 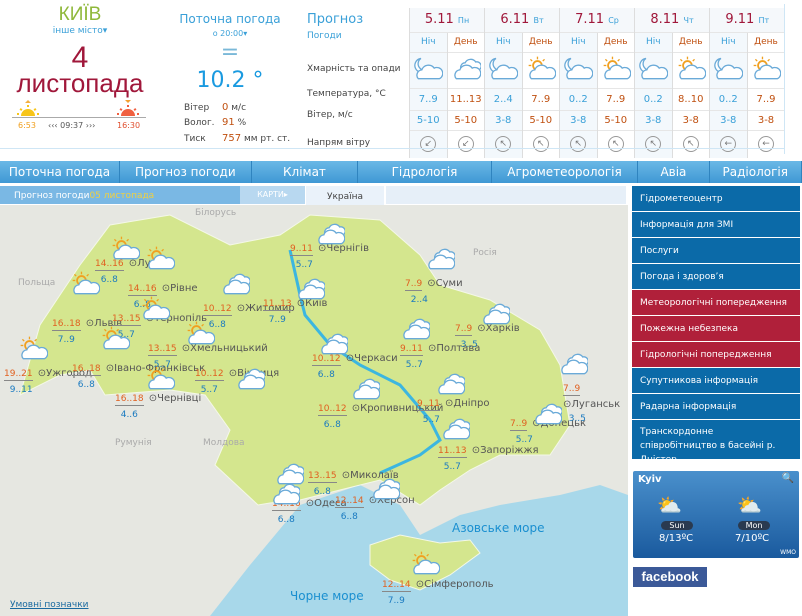 I want to click on side-menu-item: Радарна інформація, so click(x=716, y=407).